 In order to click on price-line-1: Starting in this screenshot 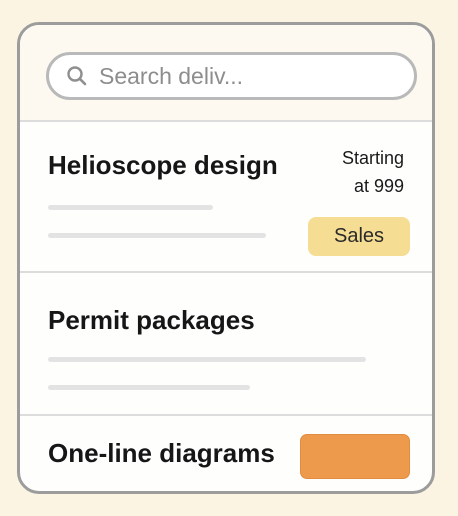, I will do `click(372, 158)`.